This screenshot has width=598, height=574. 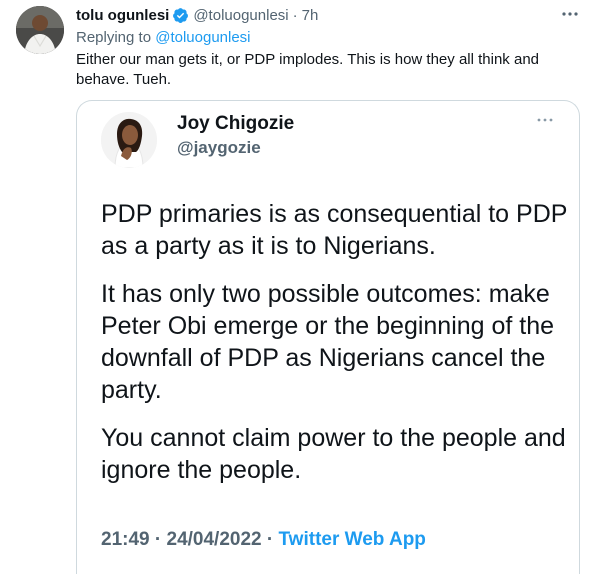 What do you see at coordinates (114, 37) in the screenshot?
I see `replying-to-label: Replying to` at bounding box center [114, 37].